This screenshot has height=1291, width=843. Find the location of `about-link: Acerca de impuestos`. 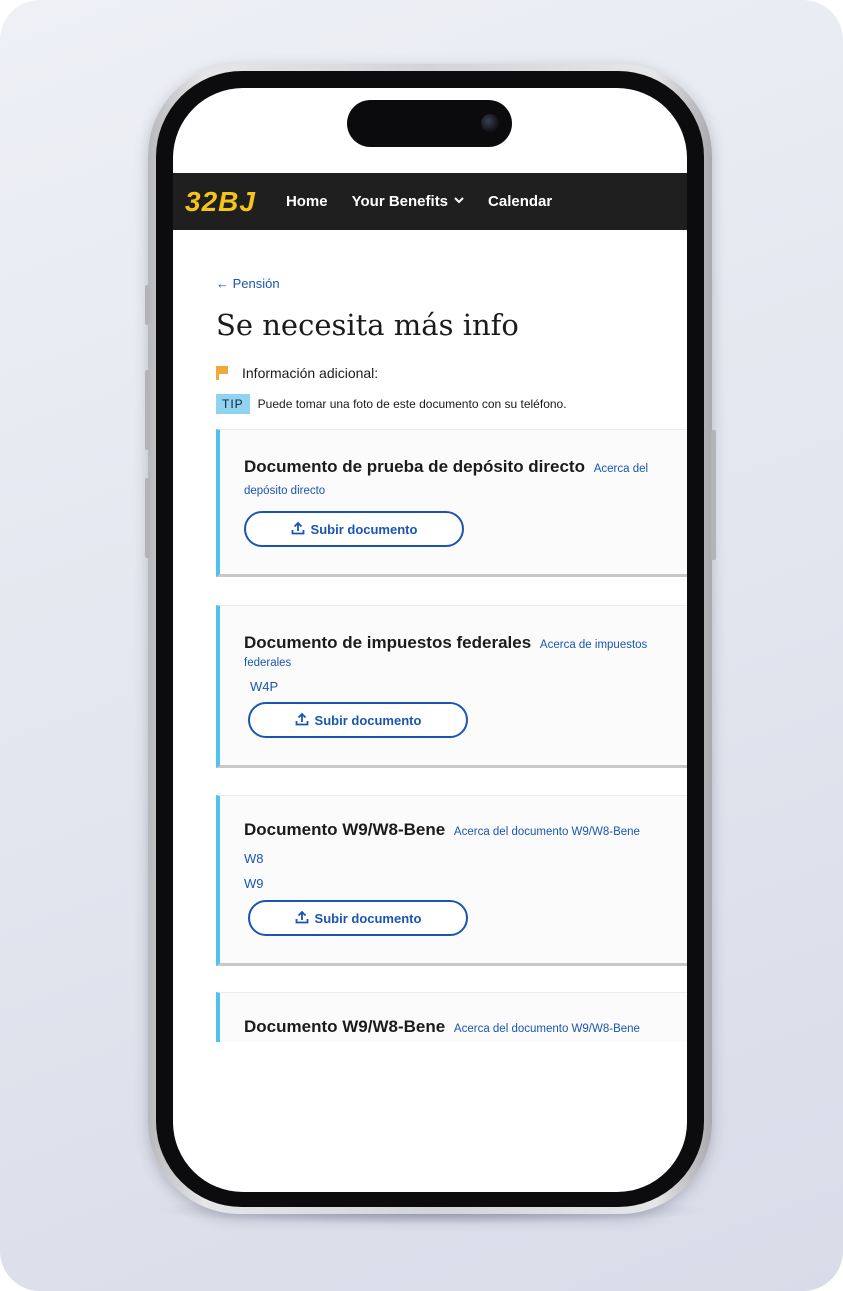

about-link: Acerca de impuestos is located at coordinates (593, 645).